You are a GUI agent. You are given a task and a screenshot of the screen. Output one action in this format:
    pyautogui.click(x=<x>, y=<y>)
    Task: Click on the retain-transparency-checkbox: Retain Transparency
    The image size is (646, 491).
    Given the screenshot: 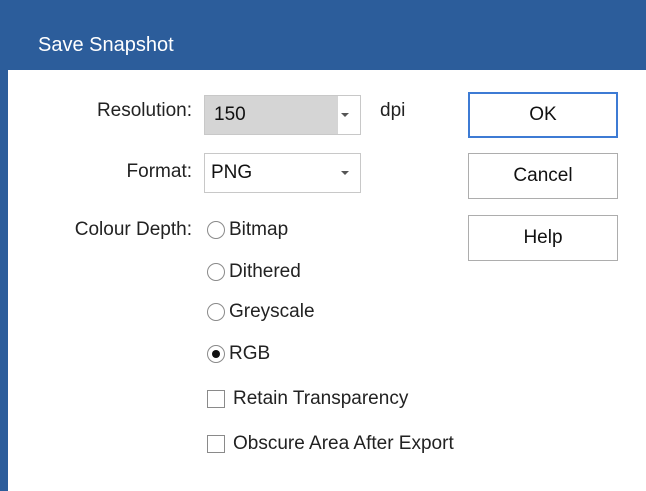 What is the action you would take?
    pyautogui.click(x=307, y=399)
    